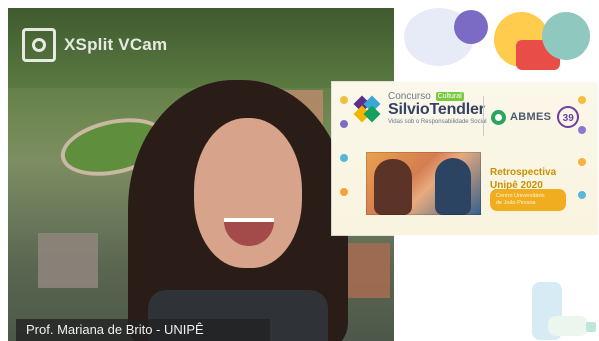 Image resolution: width=599 pixels, height=341 pixels. What do you see at coordinates (516, 203) in the screenshot?
I see `credit-line: de João Pessoa` at bounding box center [516, 203].